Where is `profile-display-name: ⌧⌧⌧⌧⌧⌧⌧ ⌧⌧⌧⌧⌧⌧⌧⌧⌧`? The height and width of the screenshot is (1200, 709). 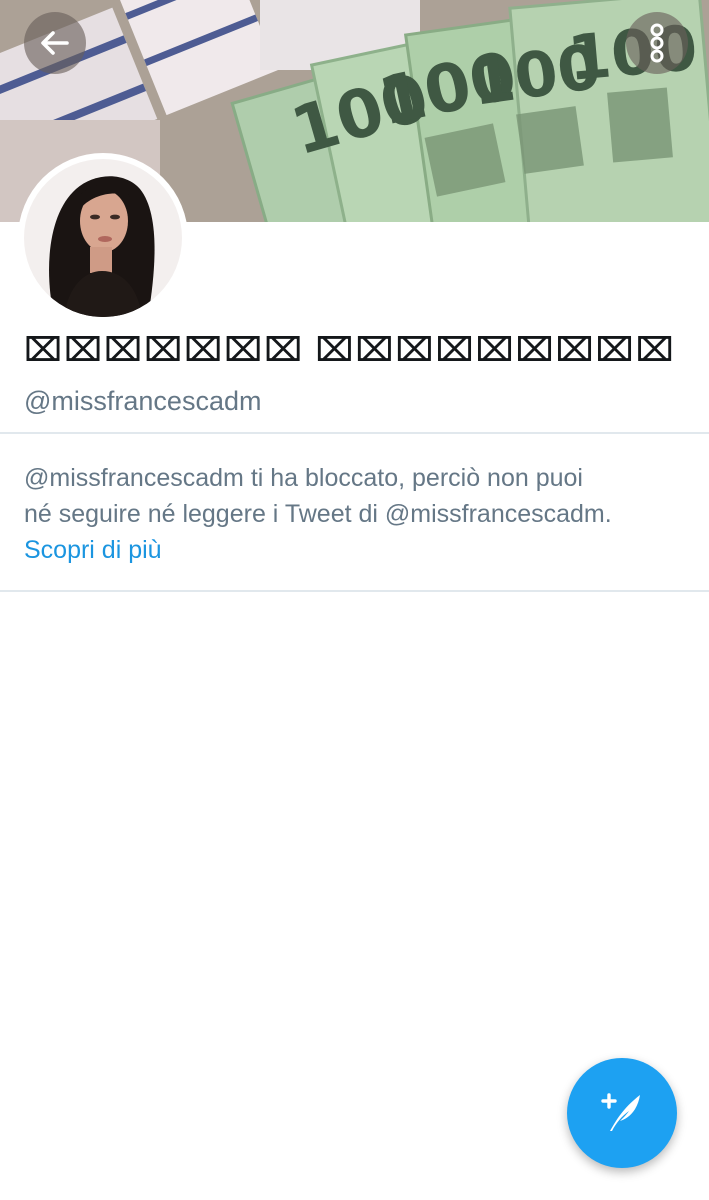
profile-display-name: ⌧⌧⌧⌧⌧⌧⌧ ⌧⌧⌧⌧⌧⌧⌧⌧⌧ is located at coordinates (350, 349).